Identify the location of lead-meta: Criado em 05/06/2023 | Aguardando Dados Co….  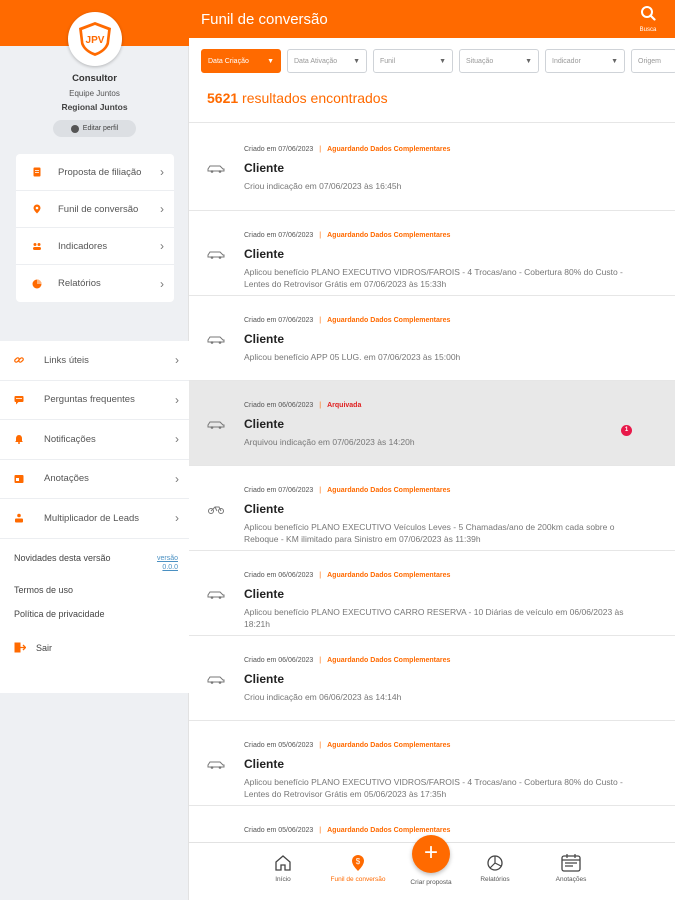
(347, 745).